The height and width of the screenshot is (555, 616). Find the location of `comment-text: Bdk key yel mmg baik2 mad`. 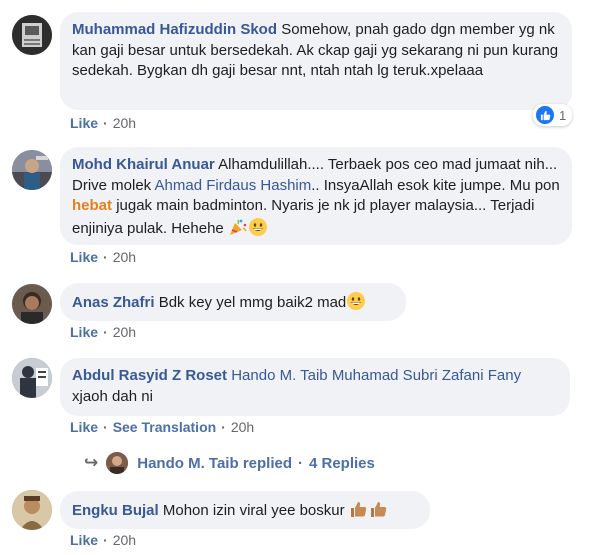

comment-text: Bdk key yel mmg baik2 mad is located at coordinates (252, 302).